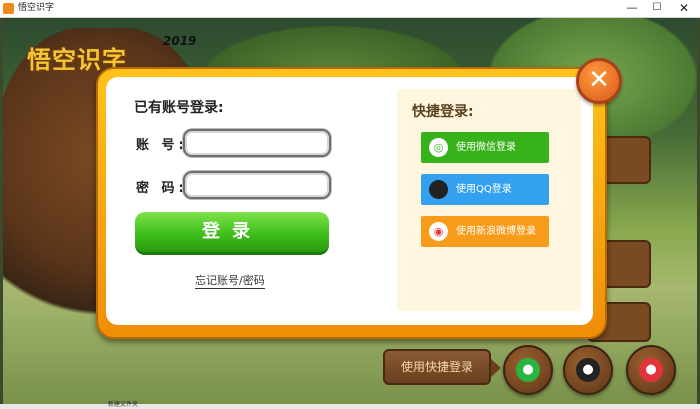 This screenshot has width=700, height=409. I want to click on round-qq-button: ●, so click(588, 370).